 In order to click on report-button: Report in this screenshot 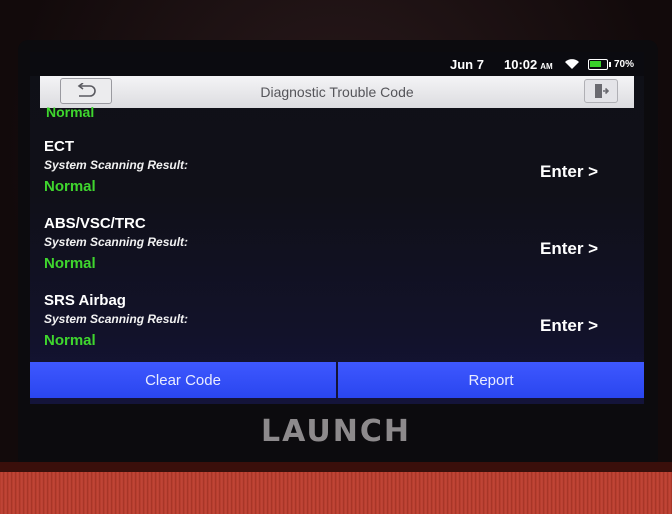, I will do `click(491, 380)`.